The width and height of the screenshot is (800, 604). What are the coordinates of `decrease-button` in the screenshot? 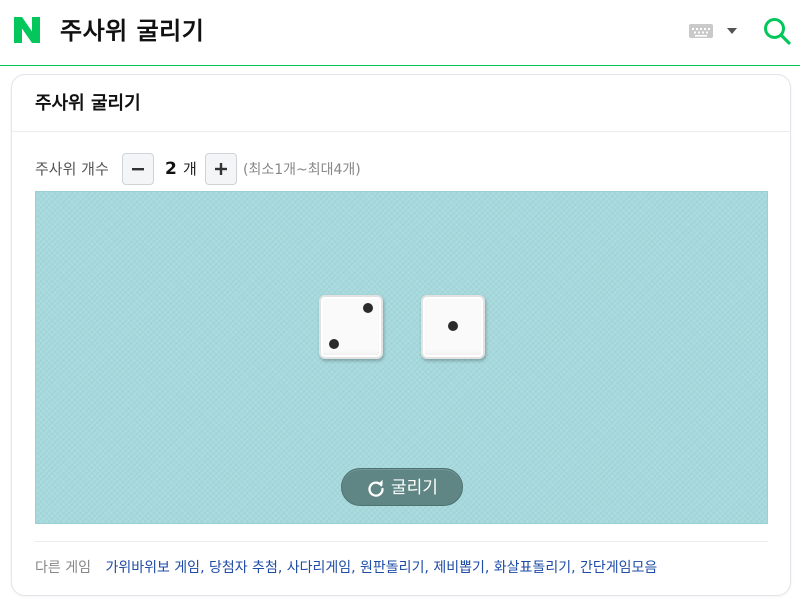 It's located at (138, 169).